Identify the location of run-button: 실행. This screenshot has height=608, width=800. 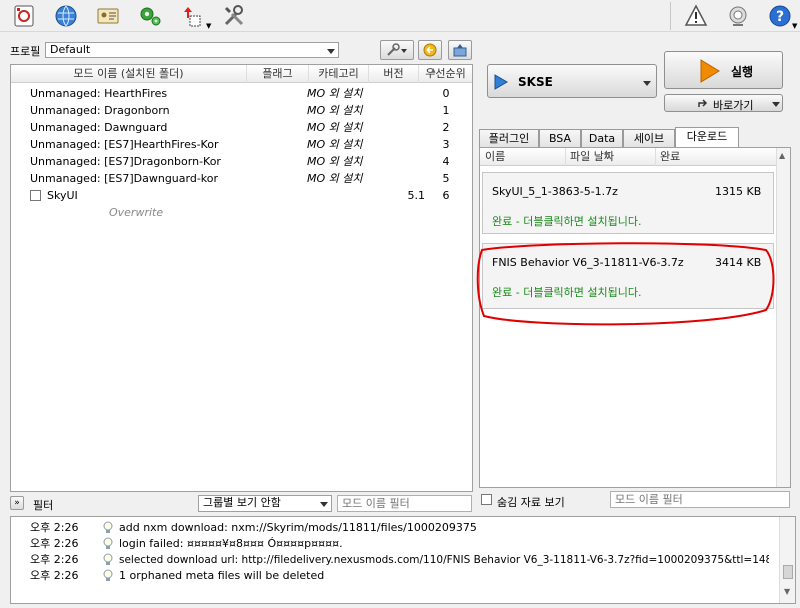
(723, 70).